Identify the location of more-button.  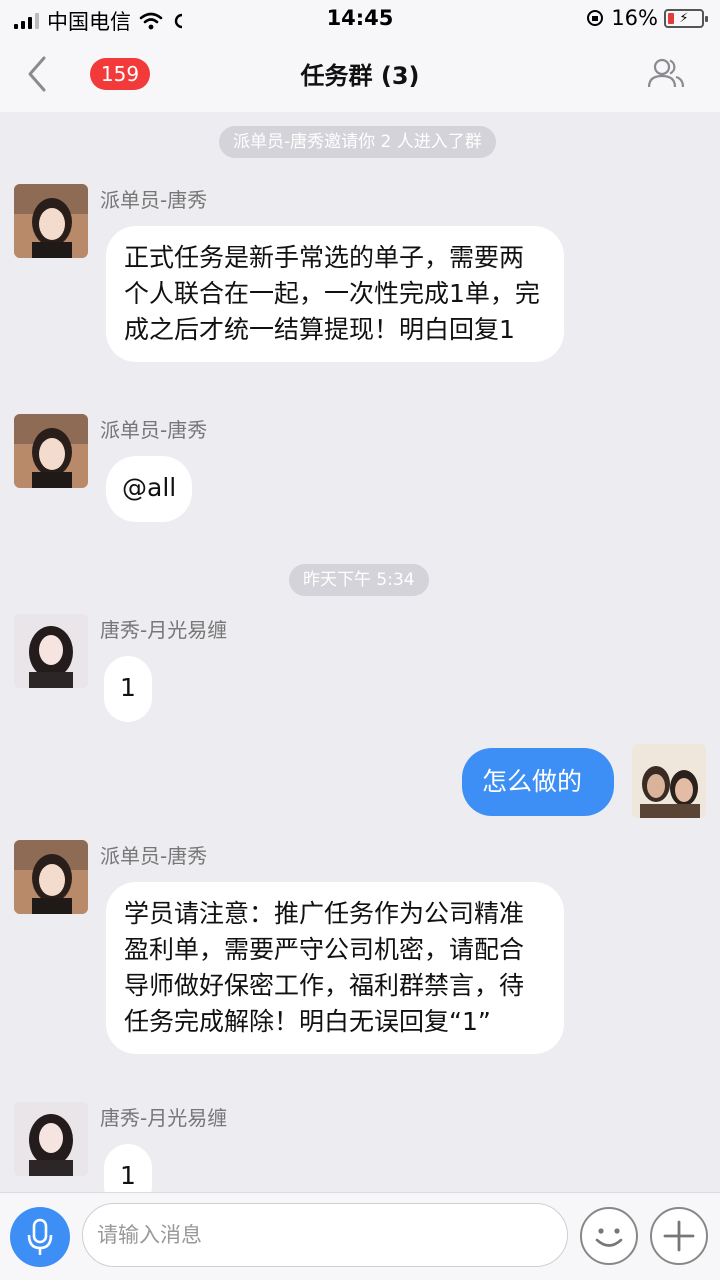
(679, 1236).